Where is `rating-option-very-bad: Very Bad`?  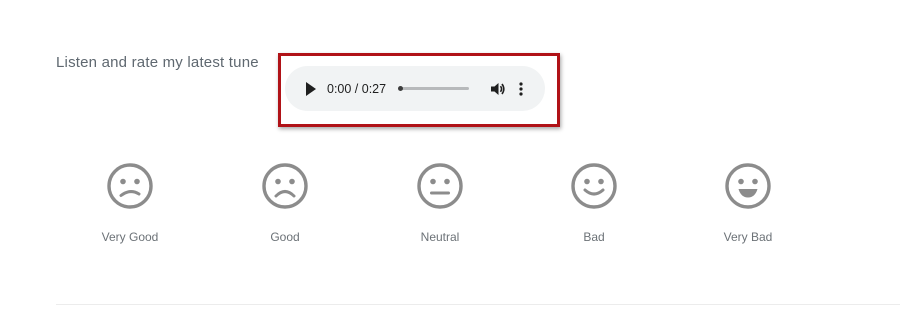 rating-option-very-bad: Very Bad is located at coordinates (748, 203).